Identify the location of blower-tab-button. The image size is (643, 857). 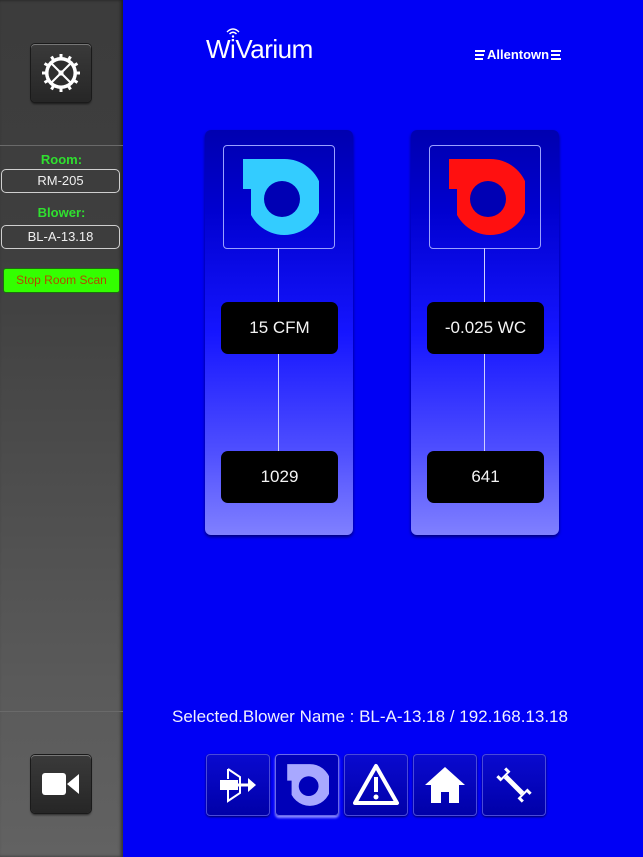
(307, 785).